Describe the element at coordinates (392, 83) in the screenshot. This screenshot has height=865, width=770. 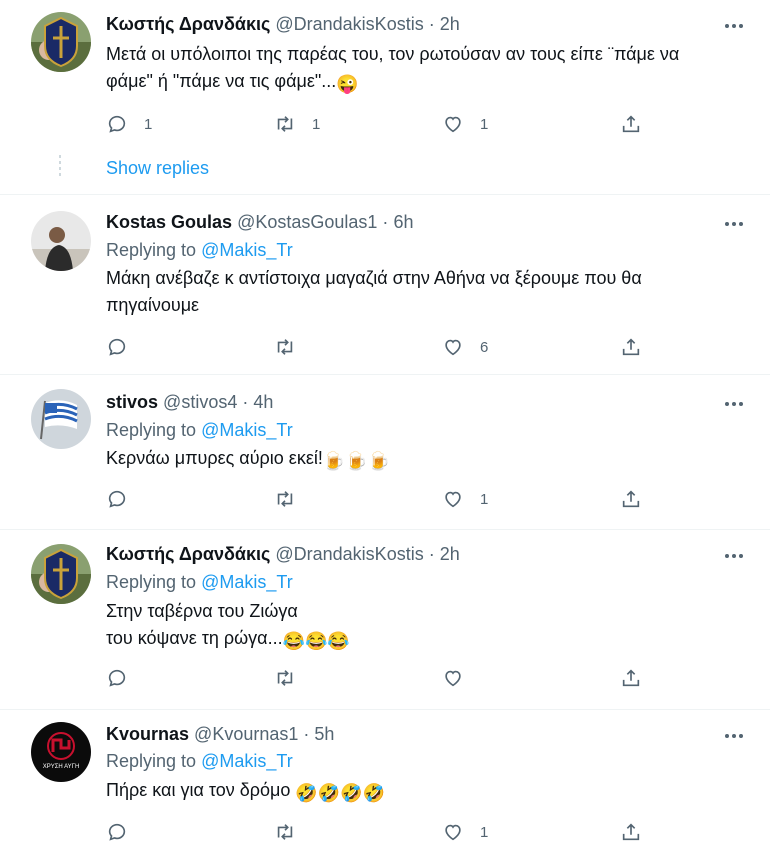
I see `tweet-text-line: φάμε" ή "πάμε να τις φάμε"...😜` at that location.